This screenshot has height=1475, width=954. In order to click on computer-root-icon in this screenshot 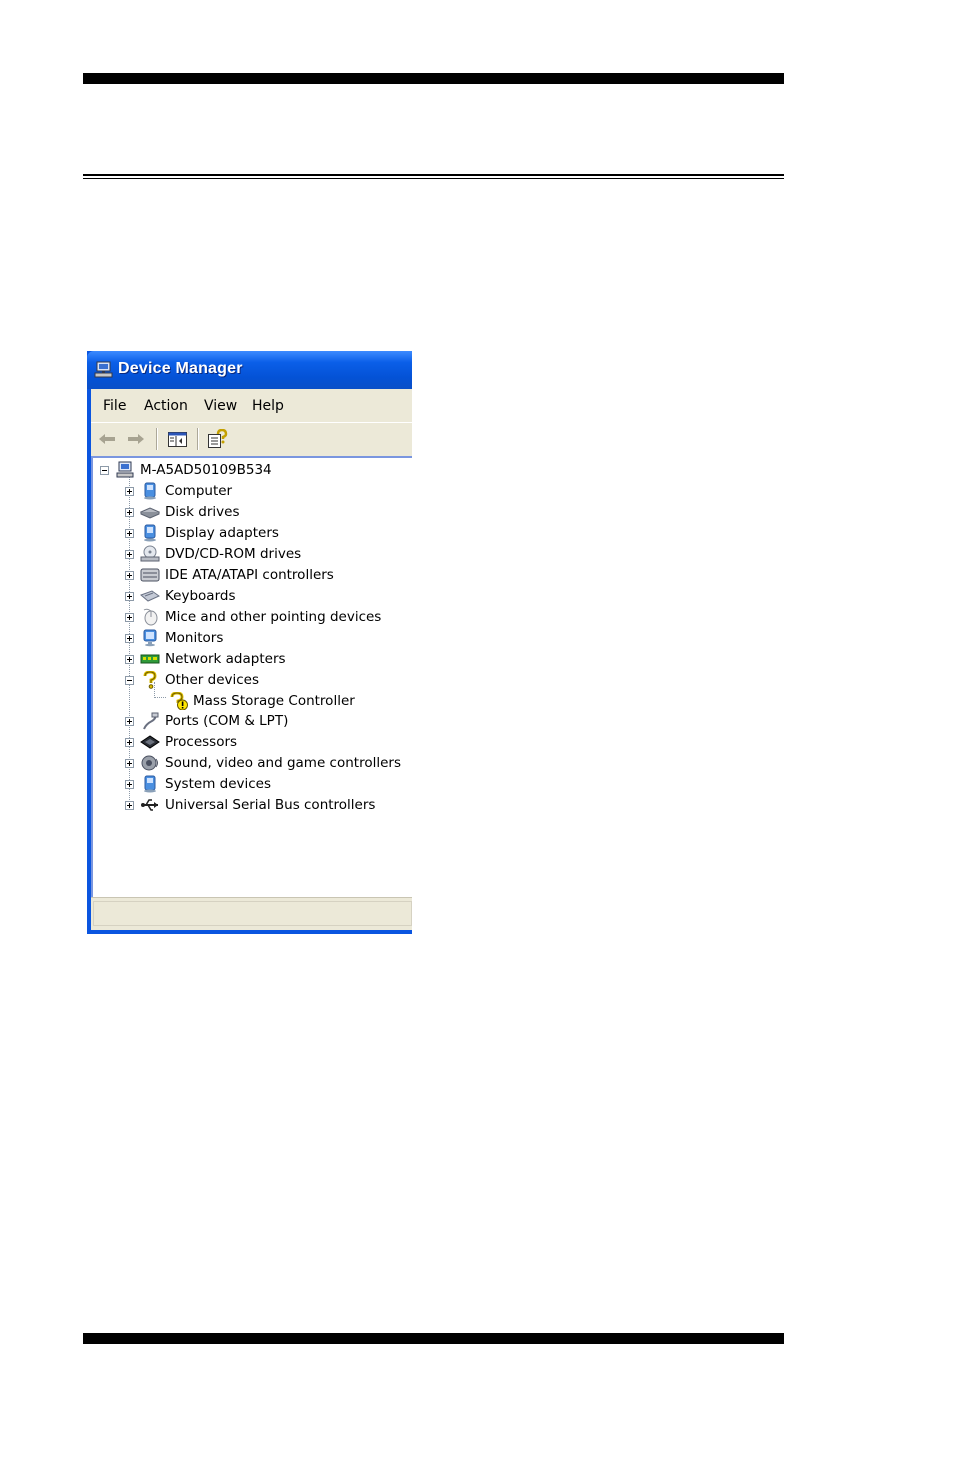, I will do `click(125, 469)`.